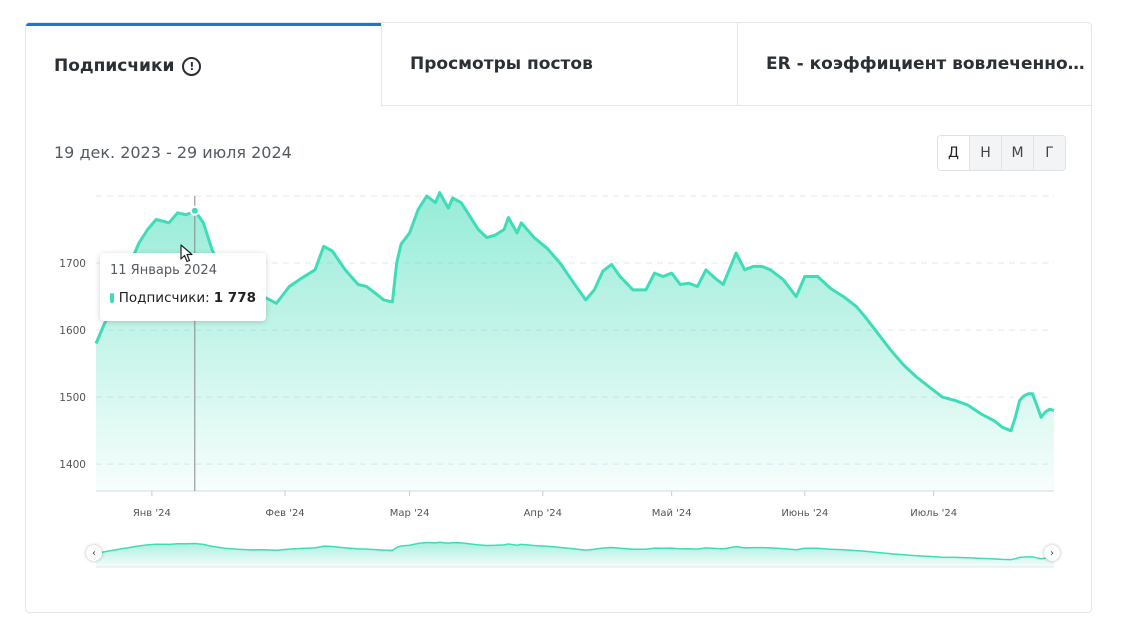 The width and height of the screenshot is (1122, 632). What do you see at coordinates (575, 554) in the screenshot?
I see `range-navigator` at bounding box center [575, 554].